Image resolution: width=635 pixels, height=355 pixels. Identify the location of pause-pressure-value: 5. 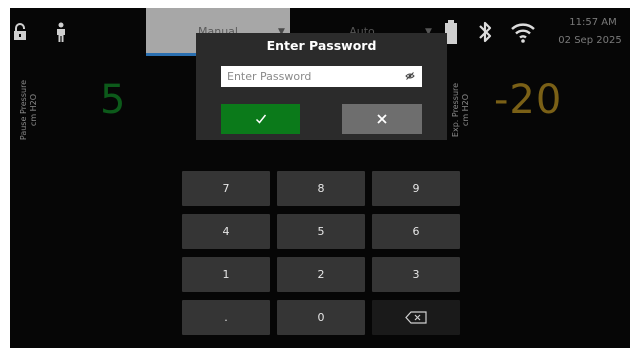
(112, 100).